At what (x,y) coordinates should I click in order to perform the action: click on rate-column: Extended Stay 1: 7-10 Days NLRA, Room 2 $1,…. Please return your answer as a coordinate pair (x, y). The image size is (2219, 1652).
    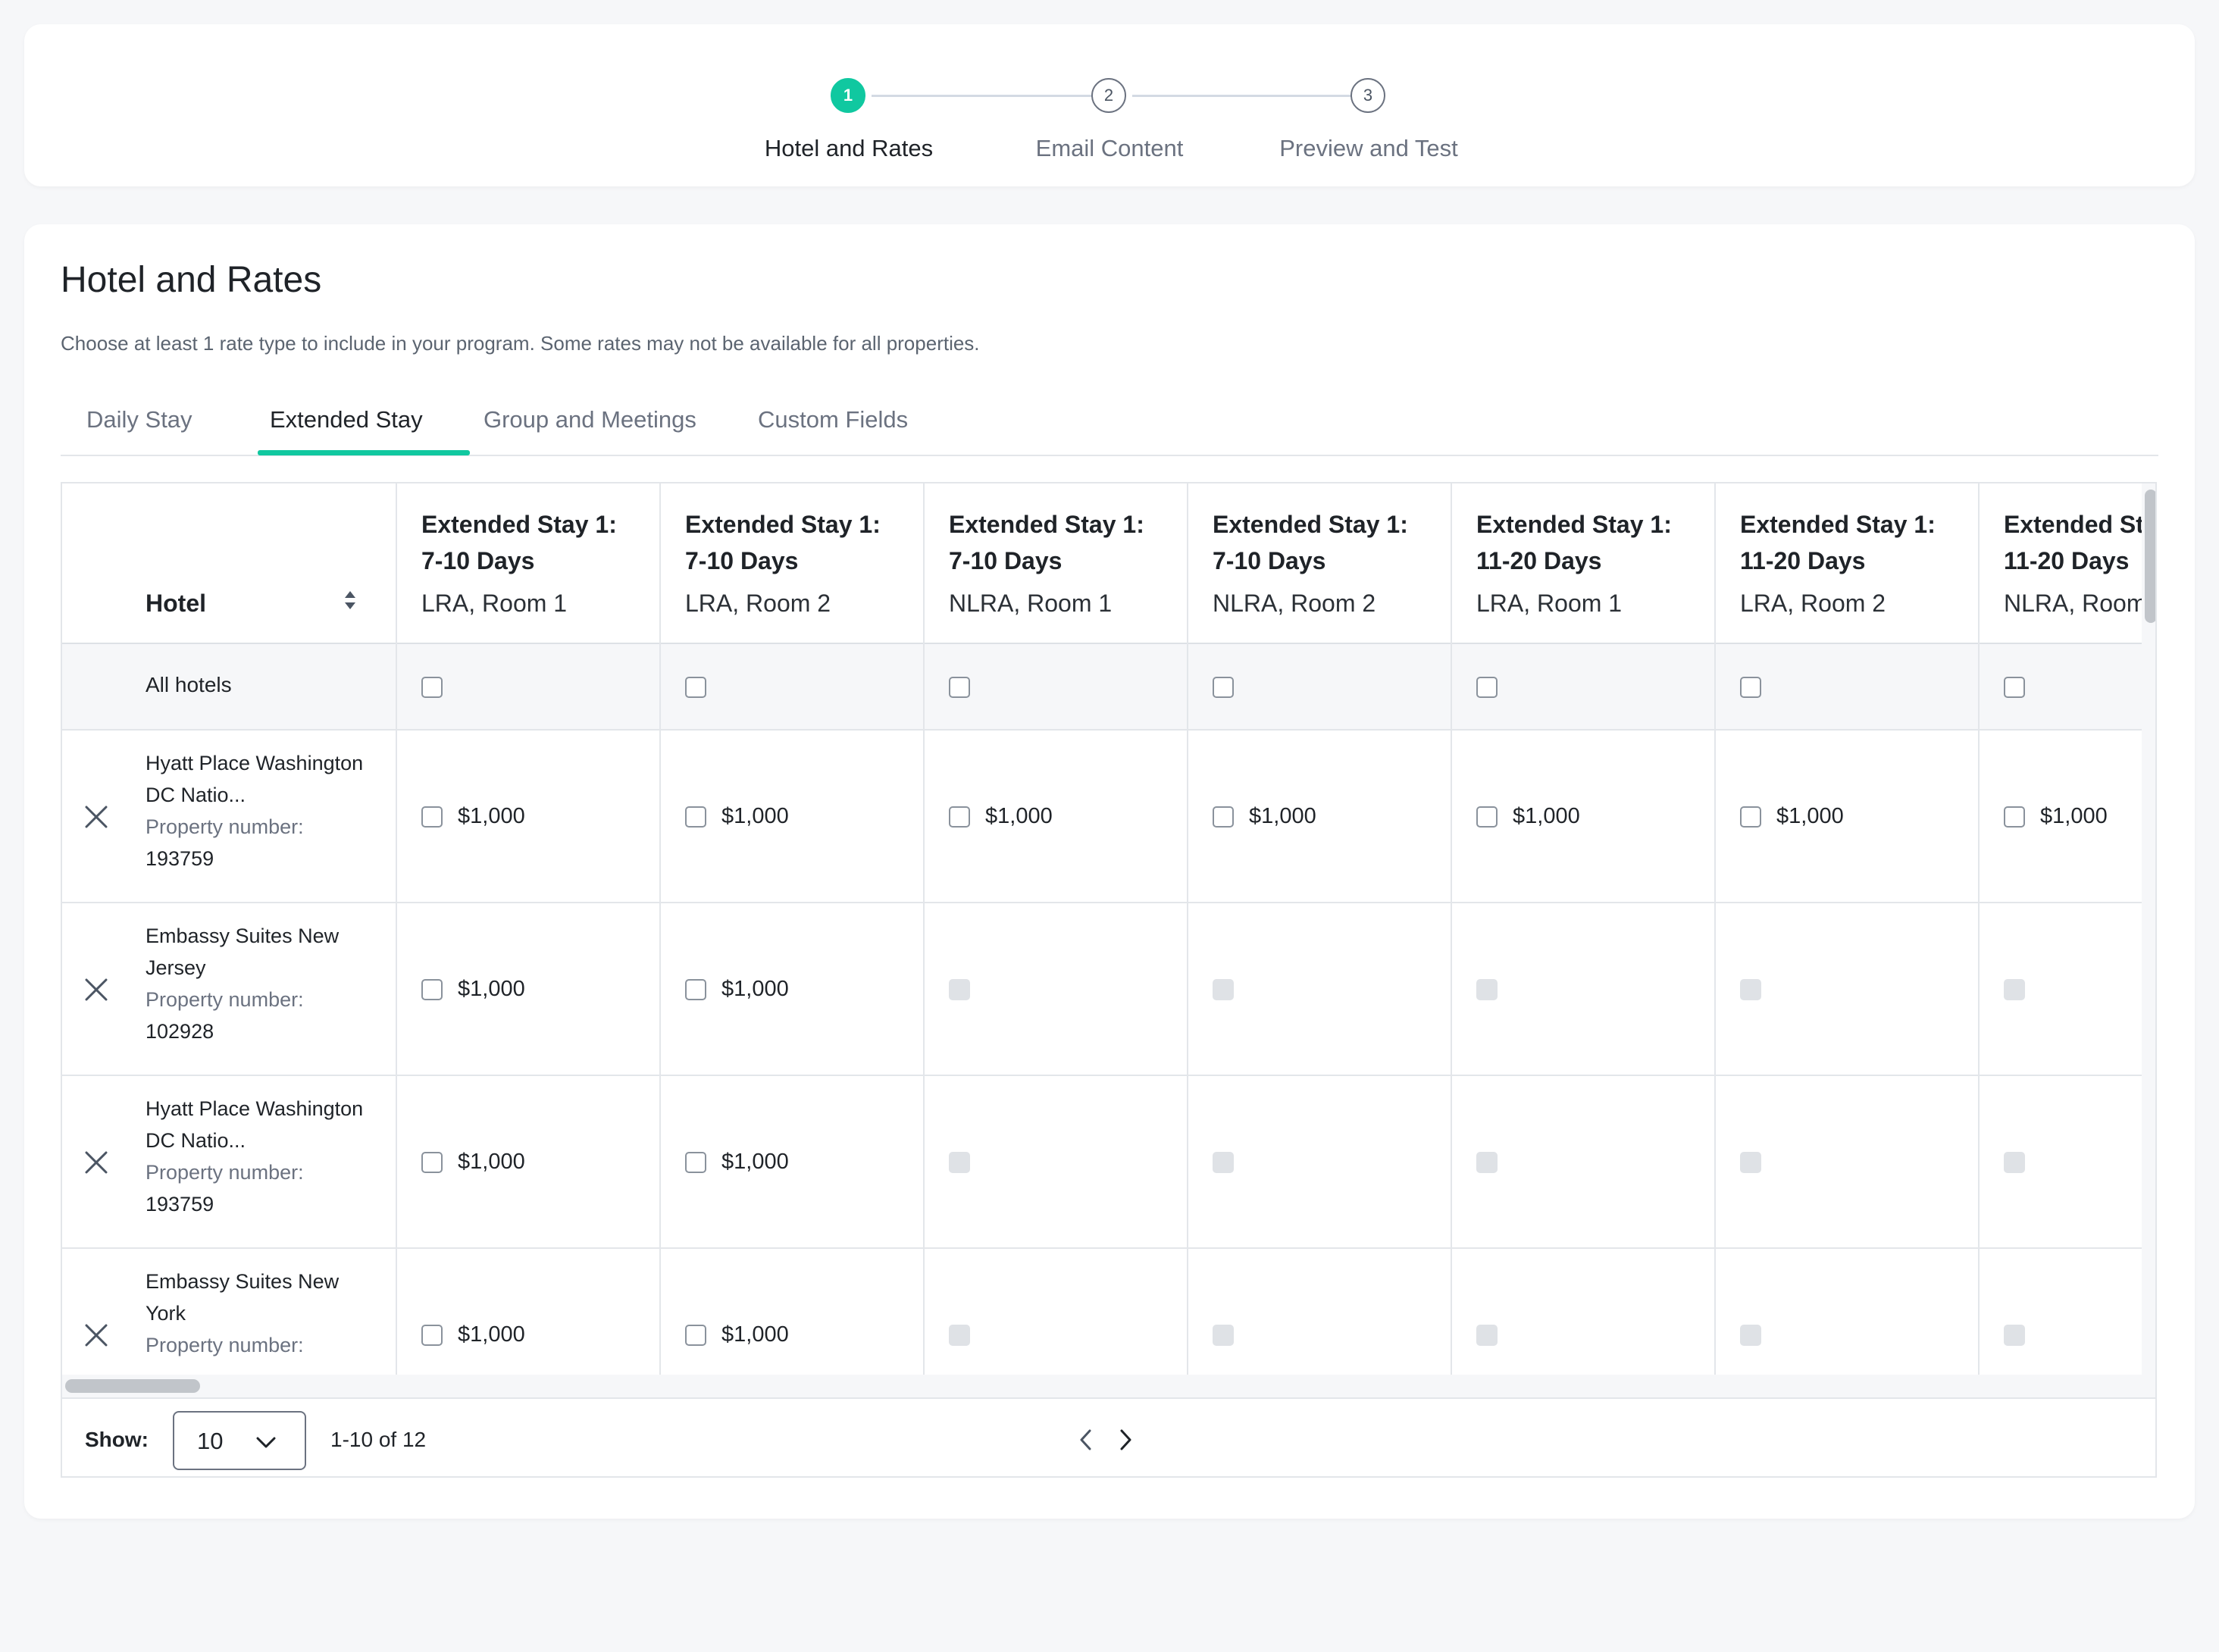
    Looking at the image, I should click on (1320, 929).